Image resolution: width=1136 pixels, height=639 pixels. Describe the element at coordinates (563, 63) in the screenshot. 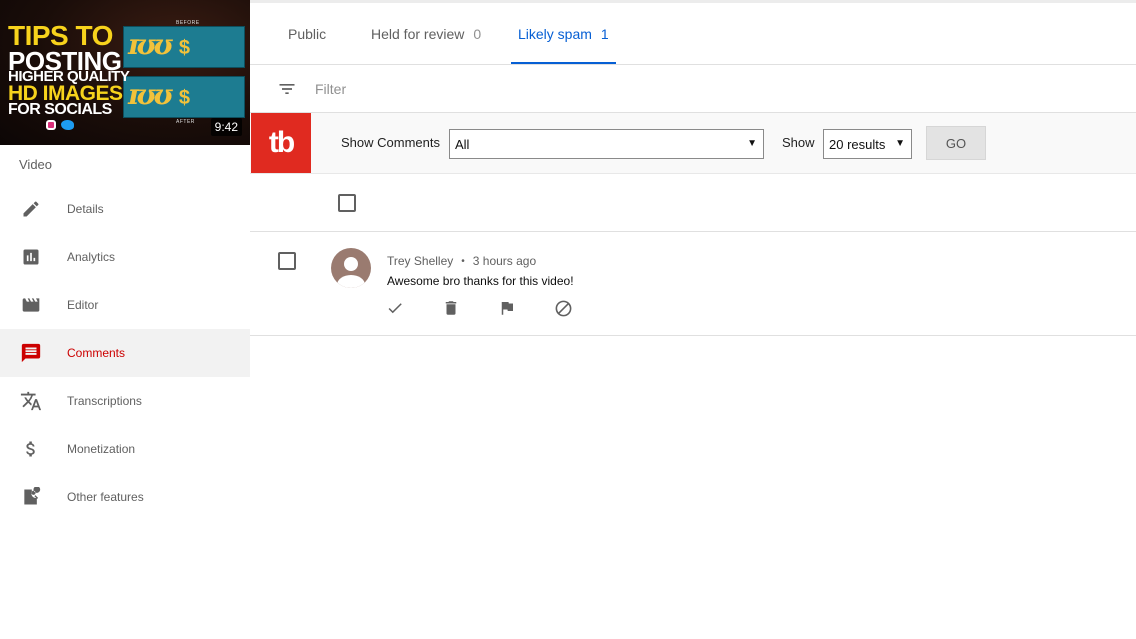

I see `active-tab-underline` at that location.